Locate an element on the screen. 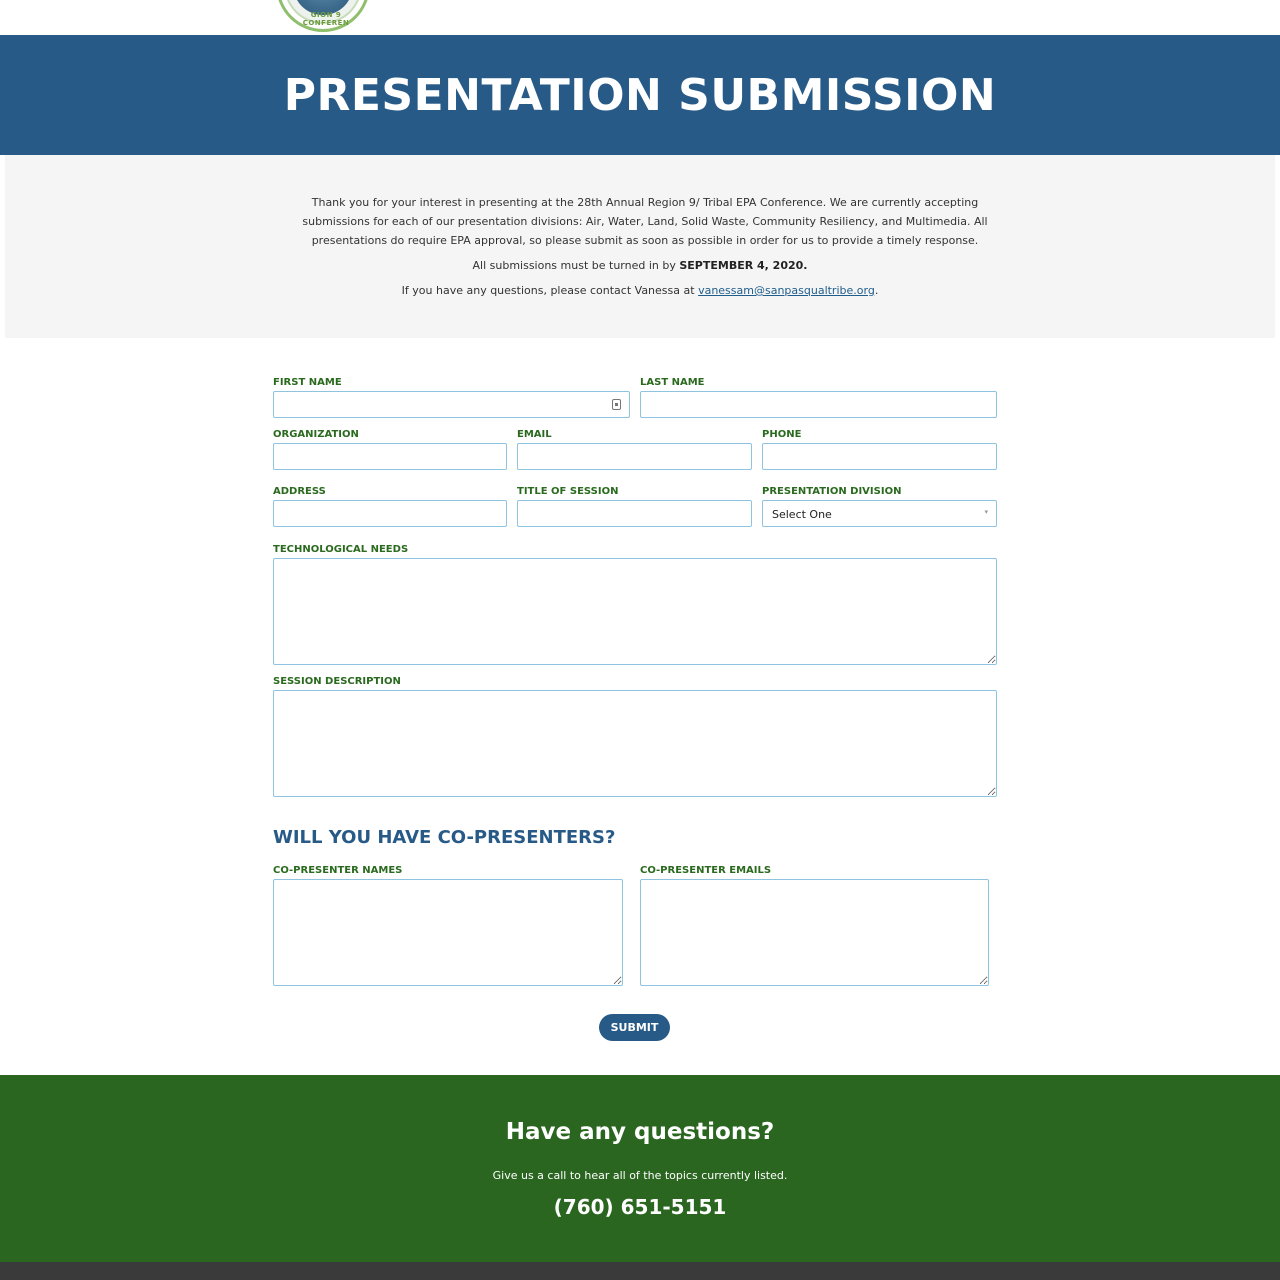 Image resolution: width=1280 pixels, height=1280 pixels. site-header: GION 9 CONFEREN is located at coordinates (640, 17).